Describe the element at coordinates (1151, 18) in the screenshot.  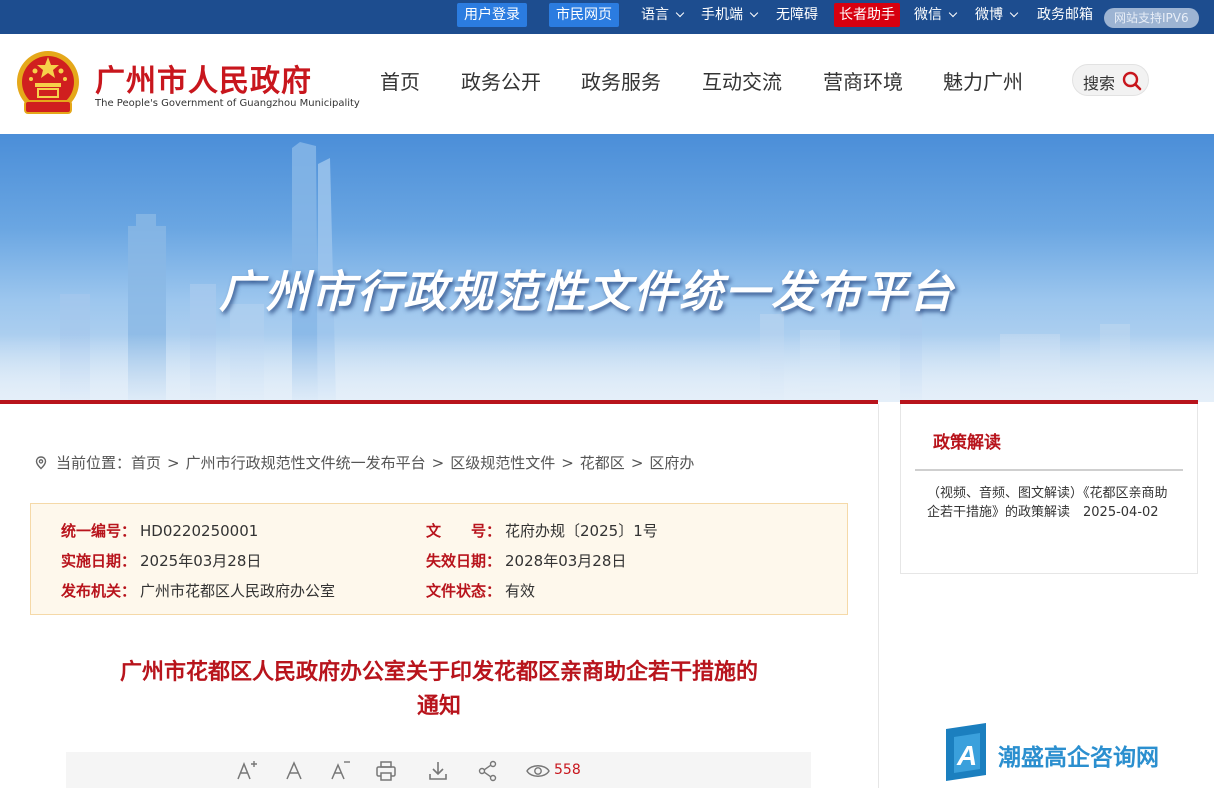
I see `ipv6-badge: 网站支持IPV6` at that location.